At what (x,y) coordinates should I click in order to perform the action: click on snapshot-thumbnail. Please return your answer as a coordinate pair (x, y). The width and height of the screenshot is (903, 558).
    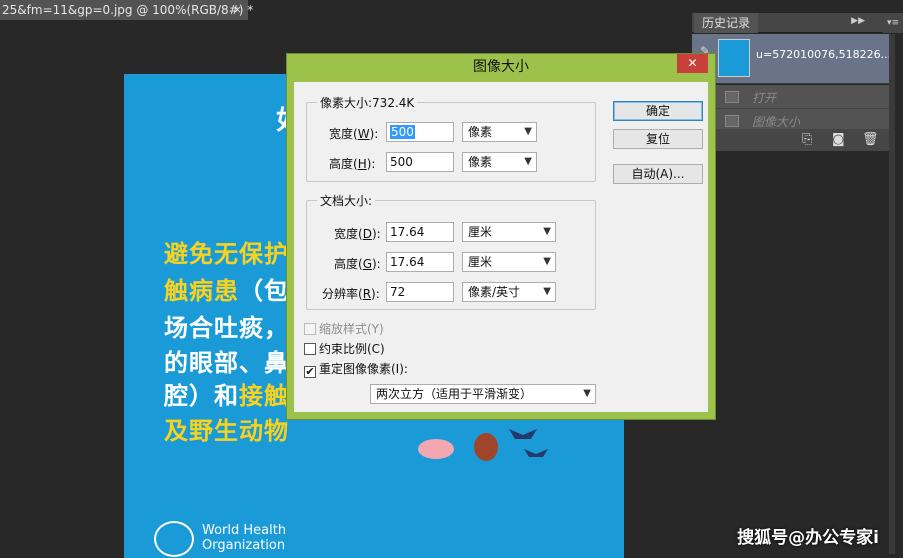
    Looking at the image, I should click on (734, 58).